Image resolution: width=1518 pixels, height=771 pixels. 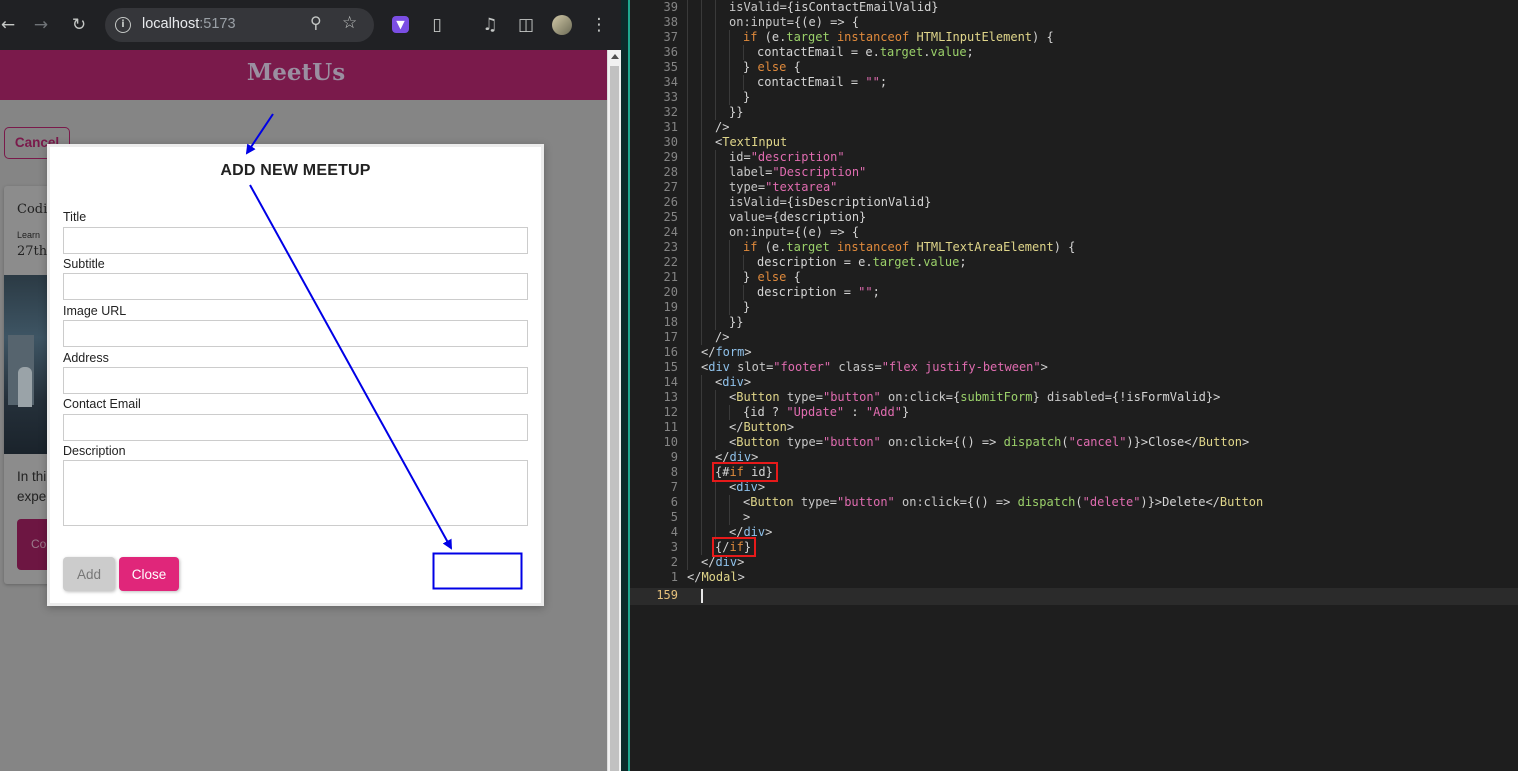 I want to click on code-line: 17 />, so click(x=1074, y=337).